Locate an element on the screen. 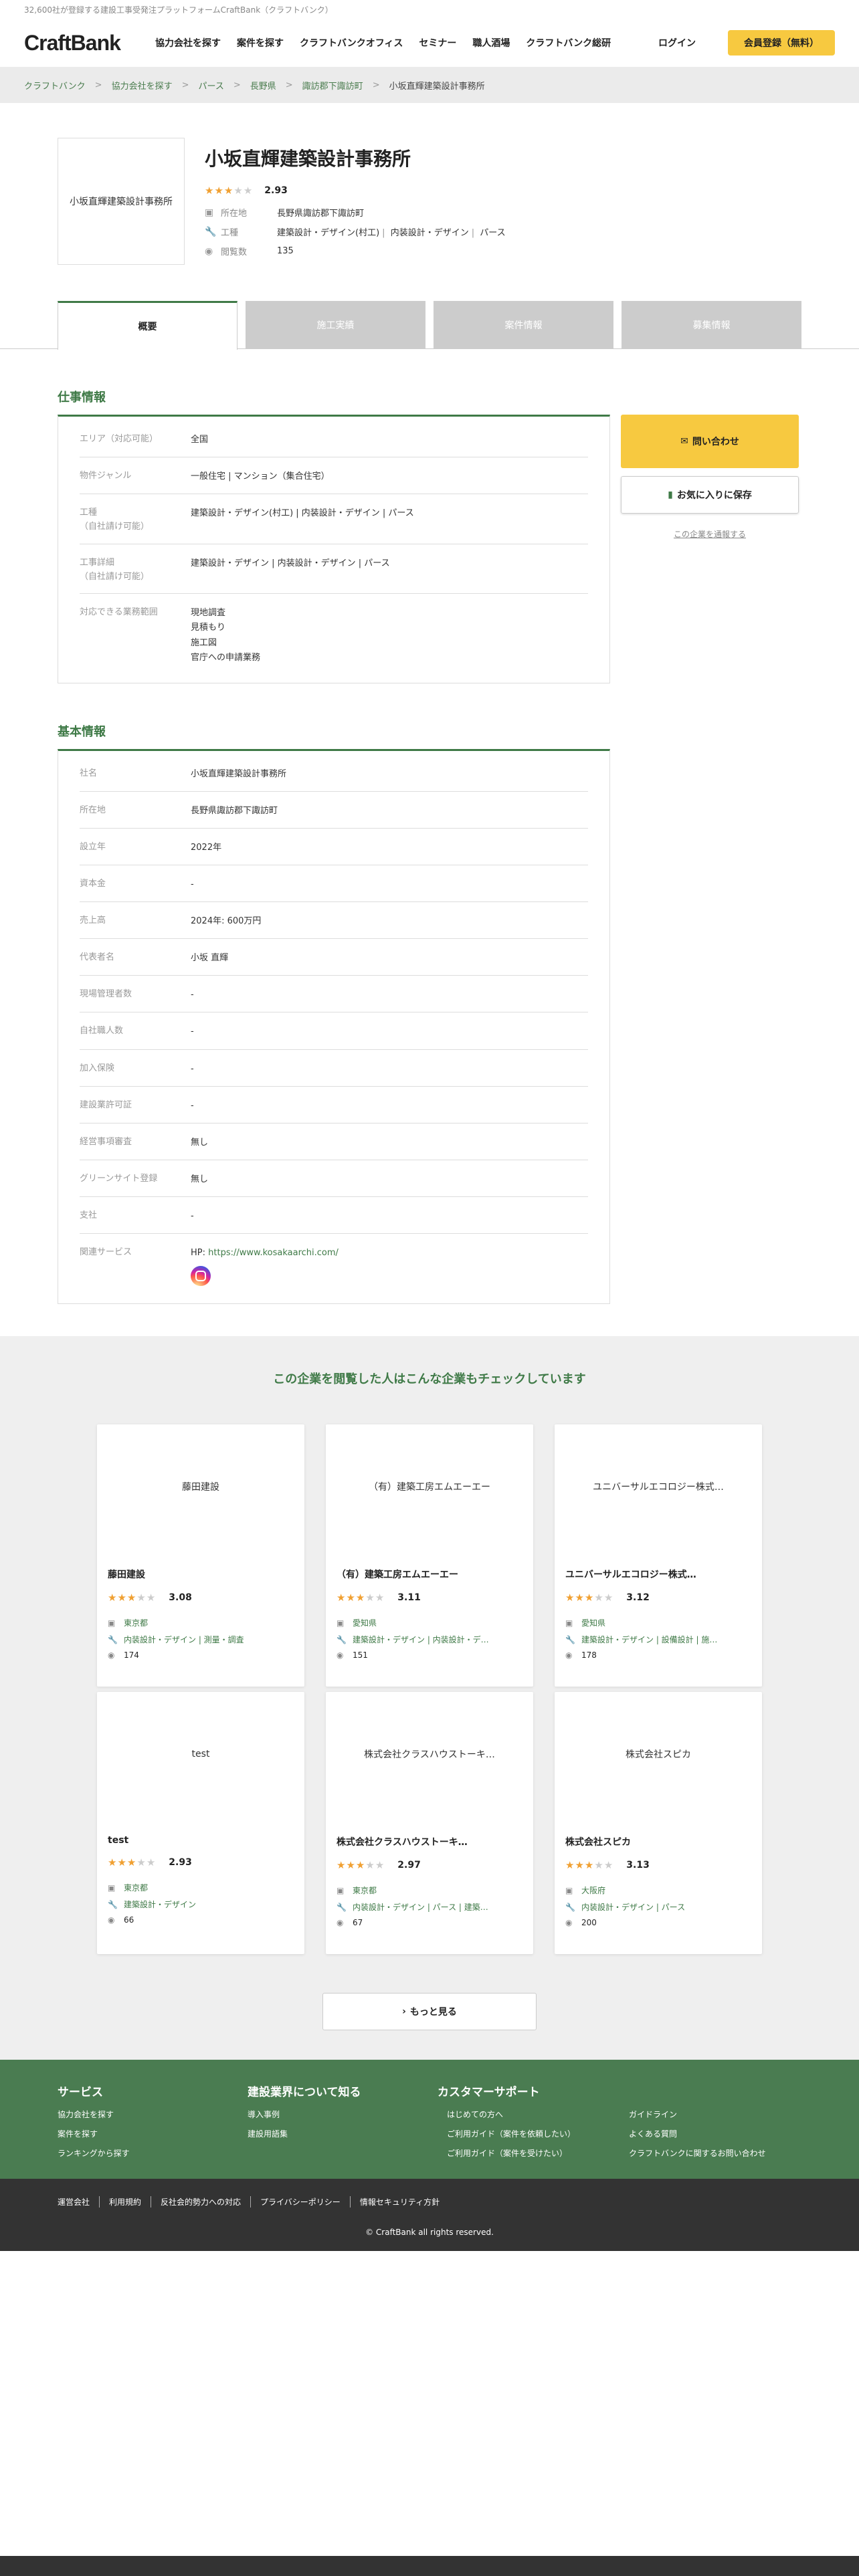  views-value: 135 is located at coordinates (285, 251).